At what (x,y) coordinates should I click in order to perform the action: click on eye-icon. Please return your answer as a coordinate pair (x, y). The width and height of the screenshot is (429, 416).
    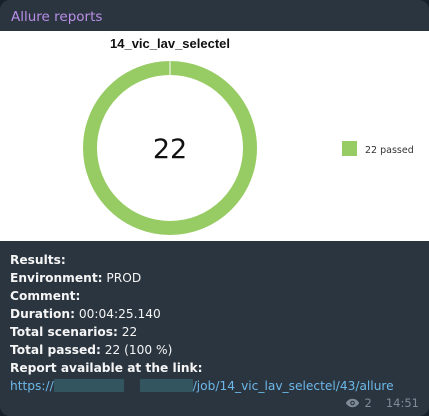
    Looking at the image, I should click on (352, 403).